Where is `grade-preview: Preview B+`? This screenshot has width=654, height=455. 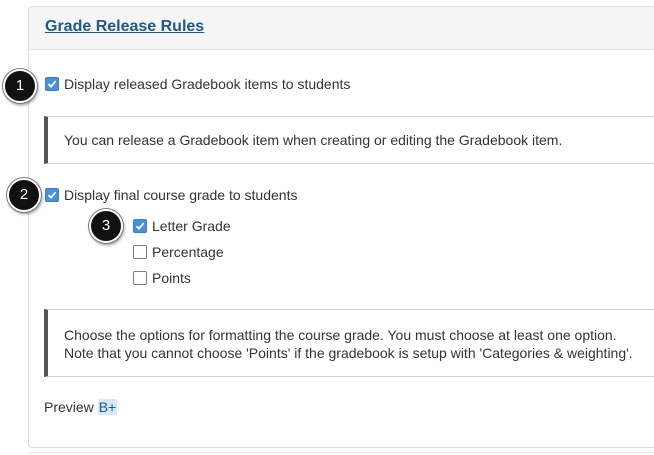 grade-preview: Preview B+ is located at coordinates (81, 407).